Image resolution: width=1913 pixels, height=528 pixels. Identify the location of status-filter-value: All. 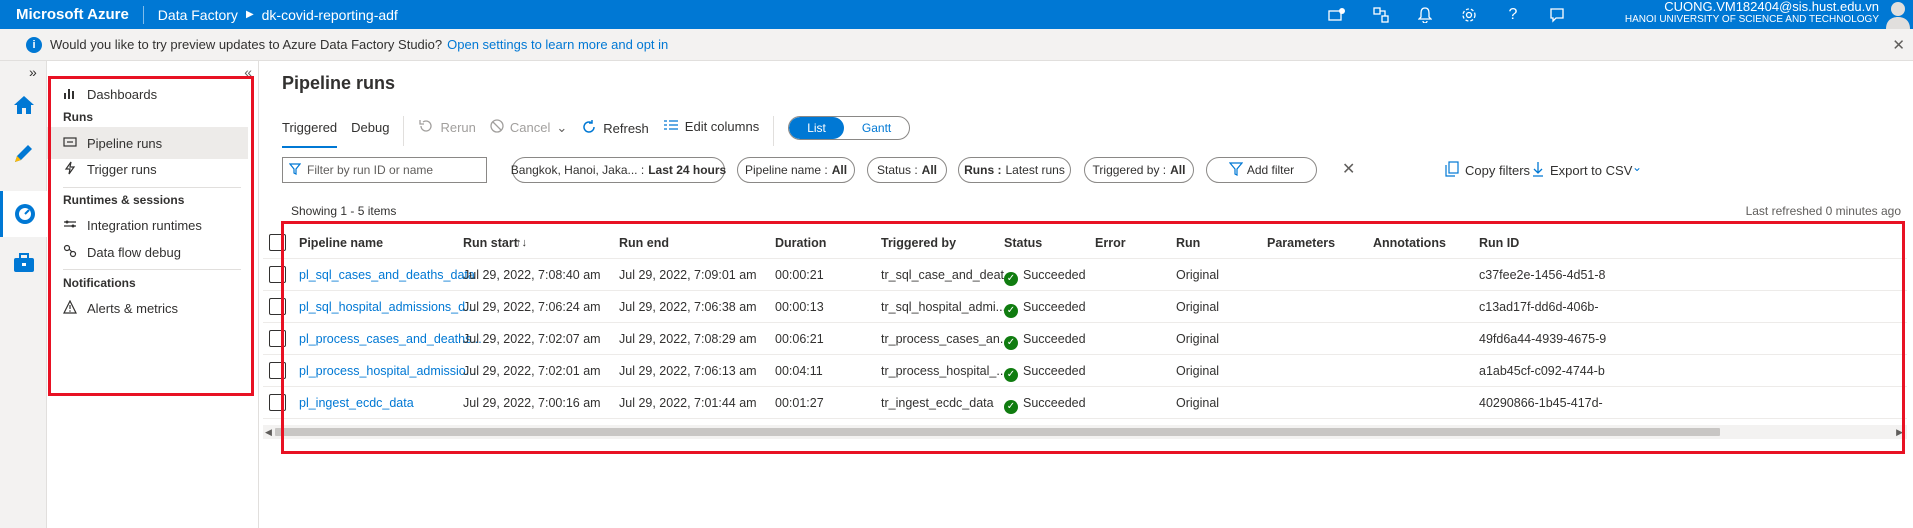
(929, 170).